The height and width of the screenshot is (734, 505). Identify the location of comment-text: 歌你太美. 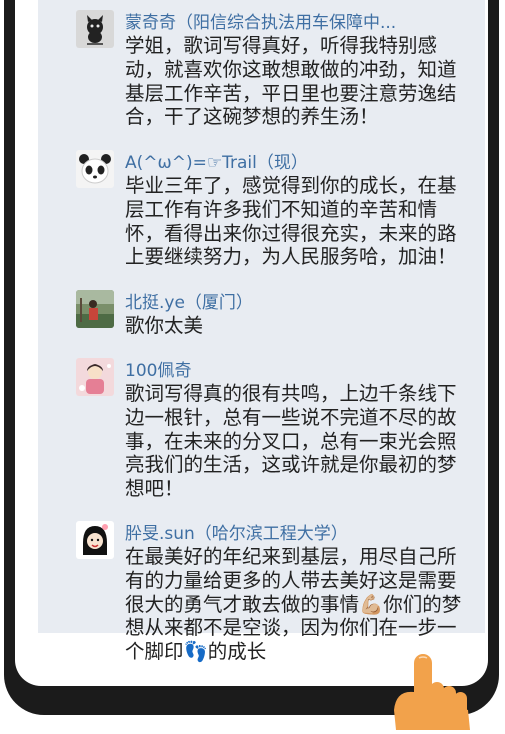
(164, 325).